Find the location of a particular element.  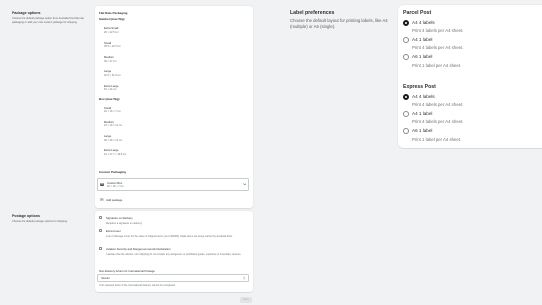

postage-options-title: Postage options is located at coordinates (26, 216).